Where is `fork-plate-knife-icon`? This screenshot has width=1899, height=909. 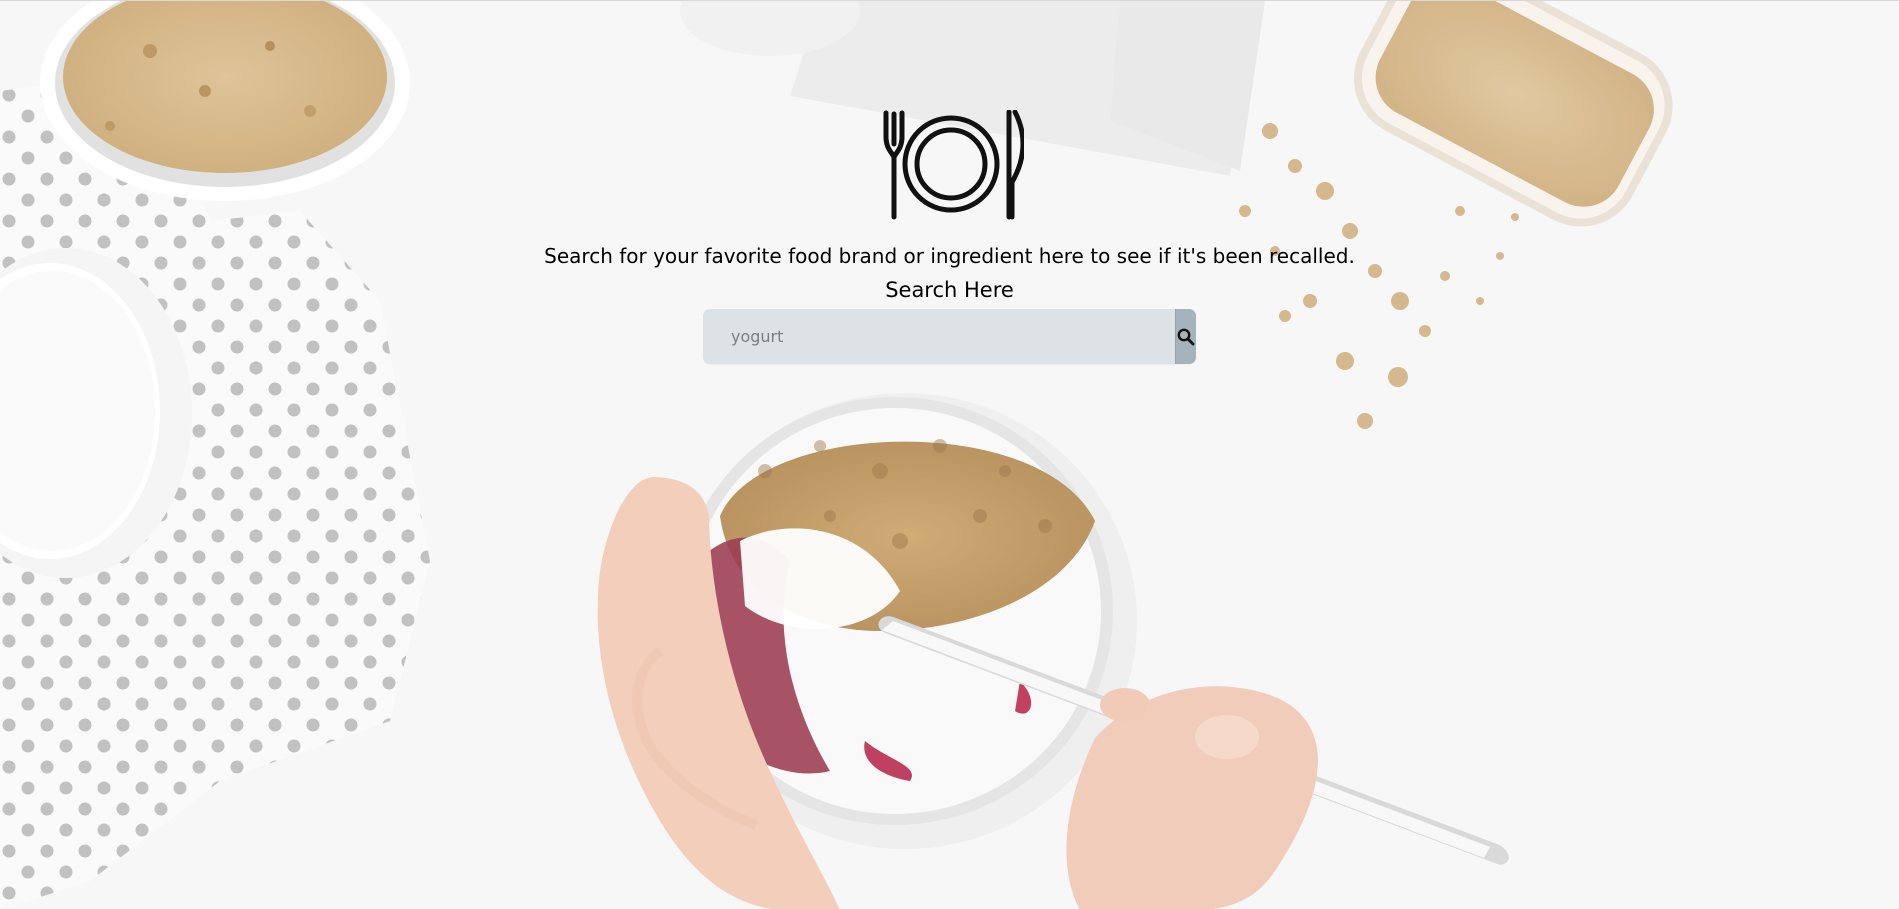
fork-plate-knife-icon is located at coordinates (953, 165).